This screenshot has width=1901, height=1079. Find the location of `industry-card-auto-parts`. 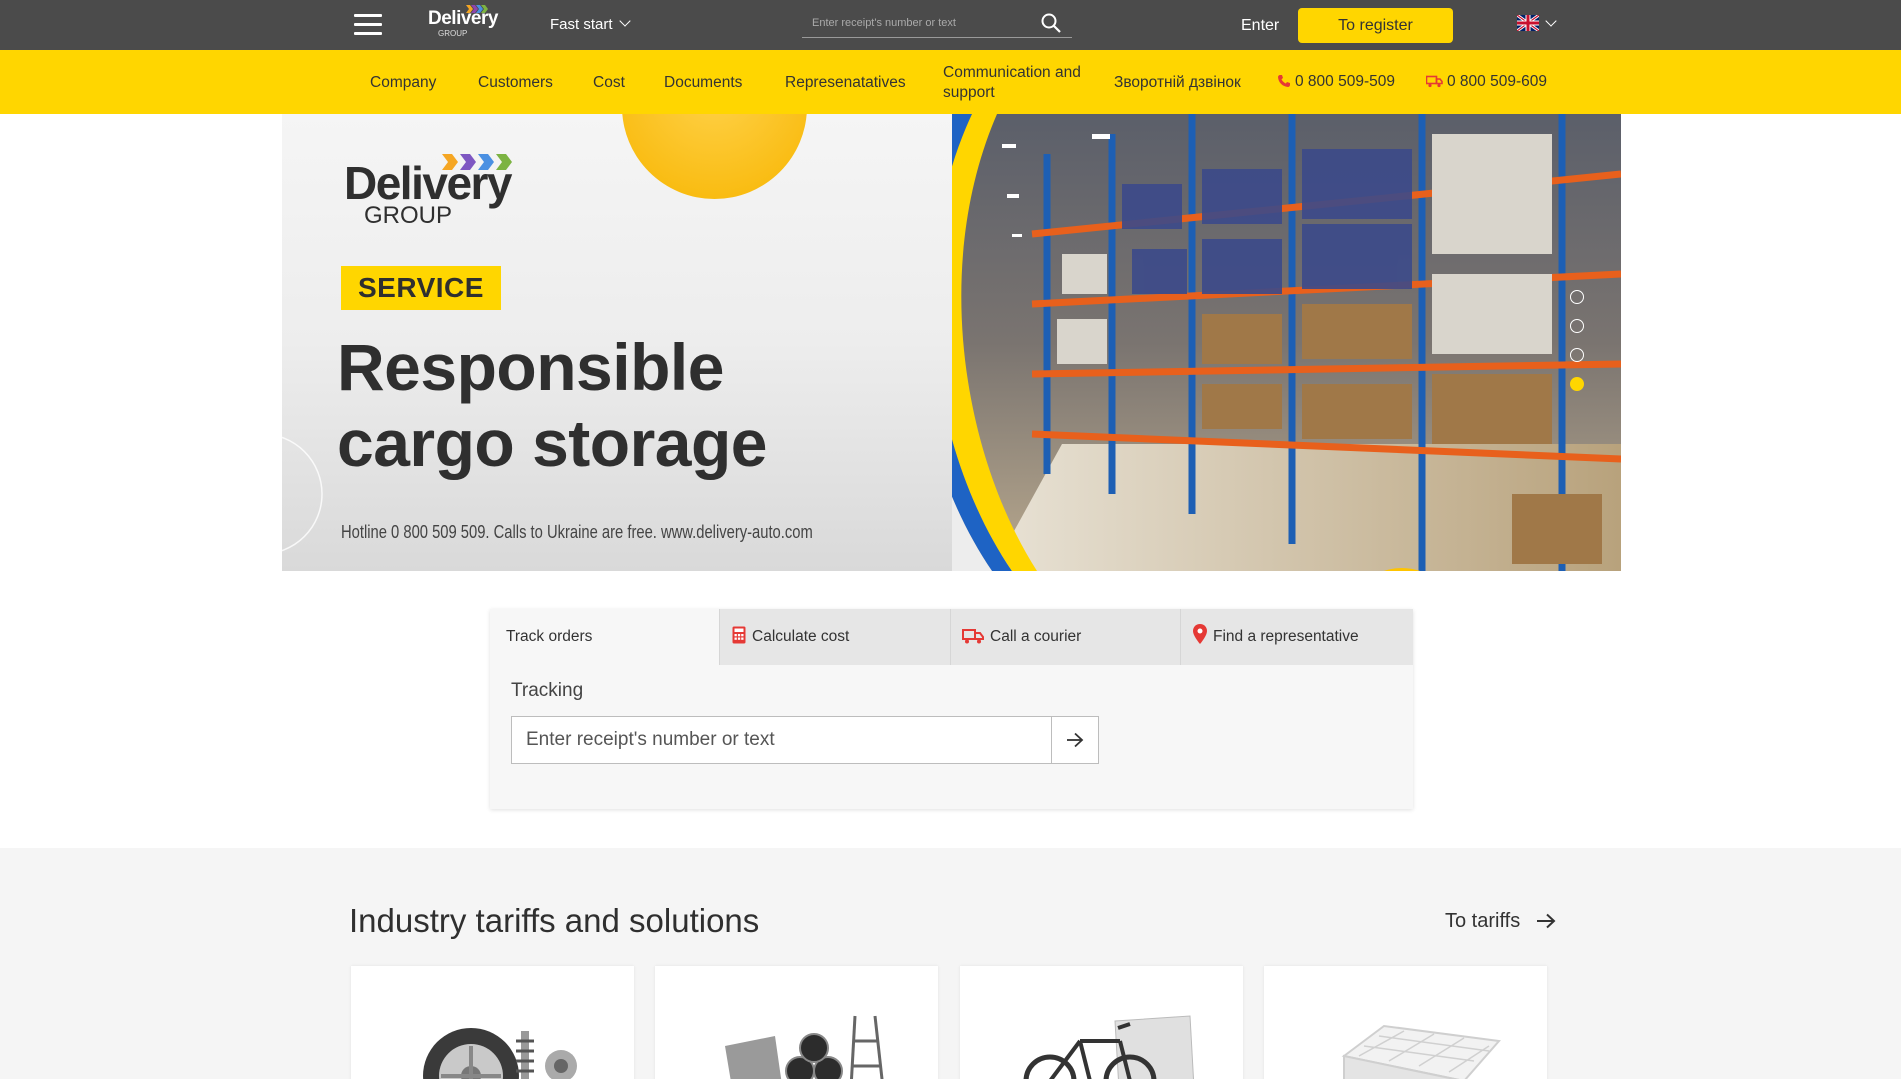

industry-card-auto-parts is located at coordinates (492, 1022).